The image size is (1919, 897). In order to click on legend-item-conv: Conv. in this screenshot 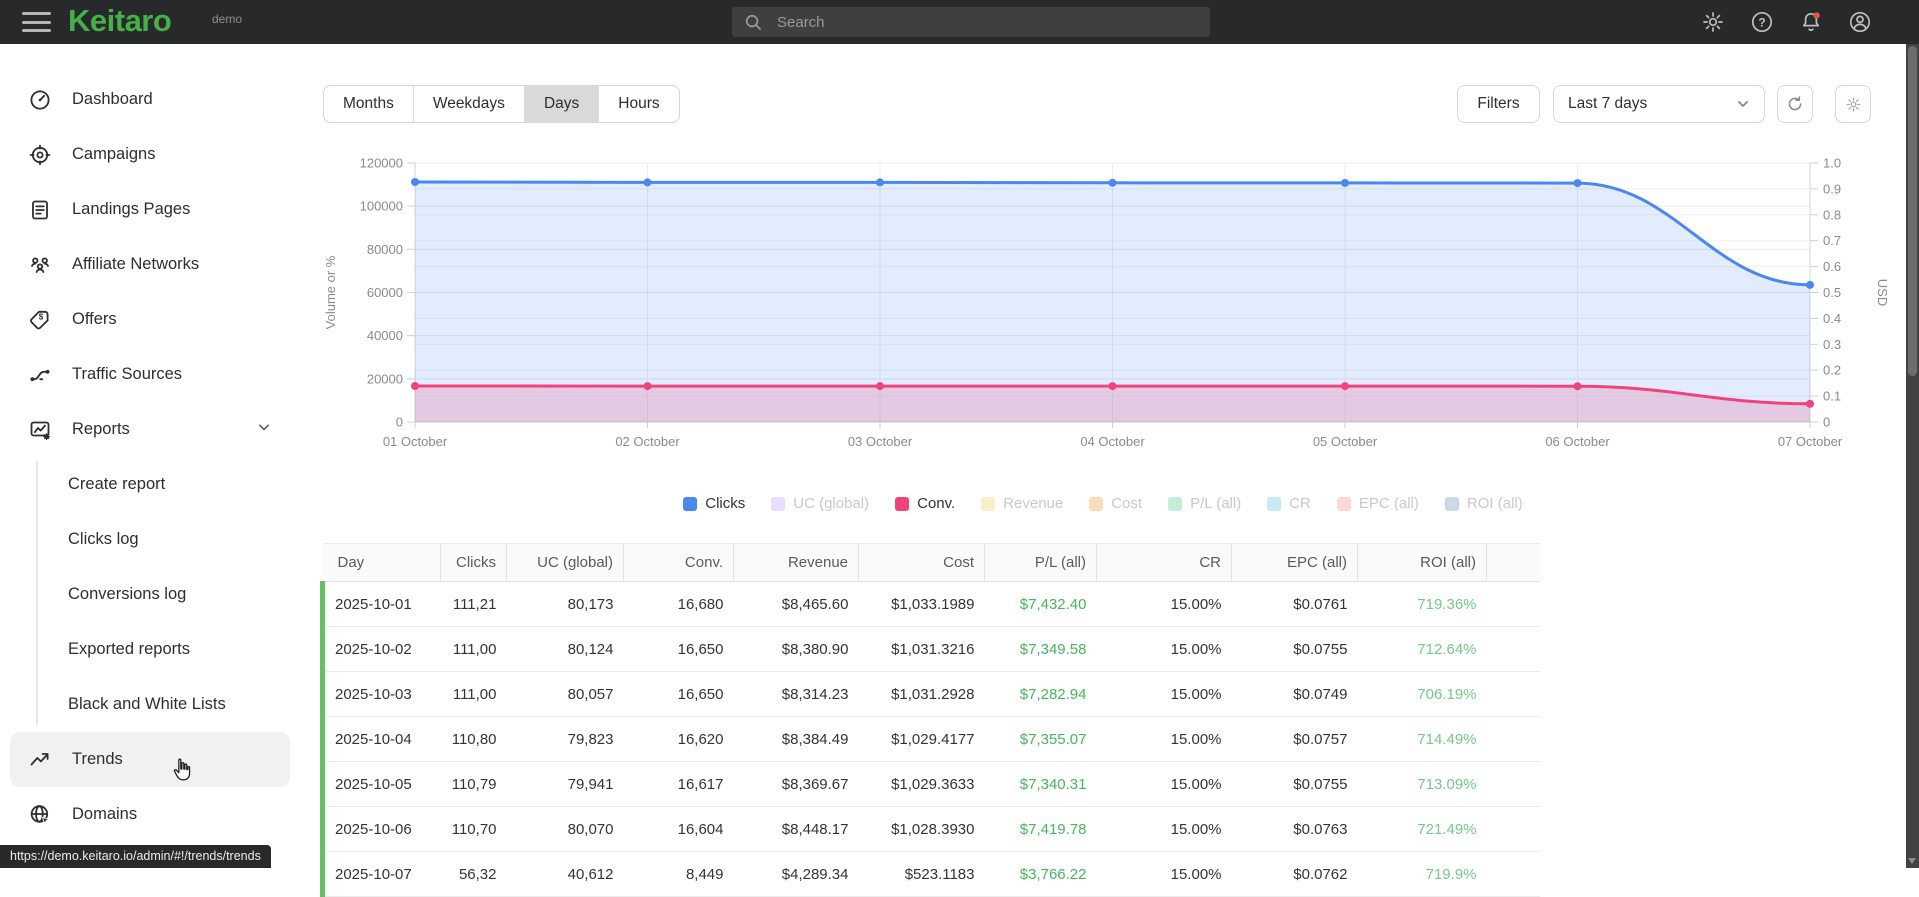, I will do `click(925, 503)`.